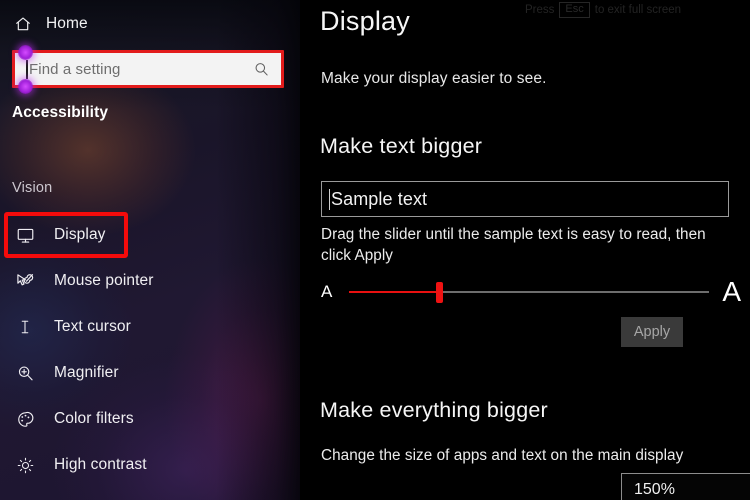 The height and width of the screenshot is (500, 750). What do you see at coordinates (150, 327) in the screenshot?
I see `sidebar-item-text-cursor: Text cursor` at bounding box center [150, 327].